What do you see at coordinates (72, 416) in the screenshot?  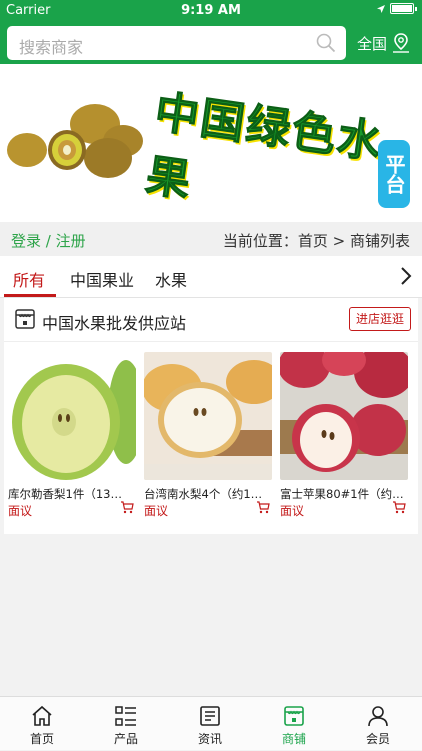 I see `product-image-green-pear` at bounding box center [72, 416].